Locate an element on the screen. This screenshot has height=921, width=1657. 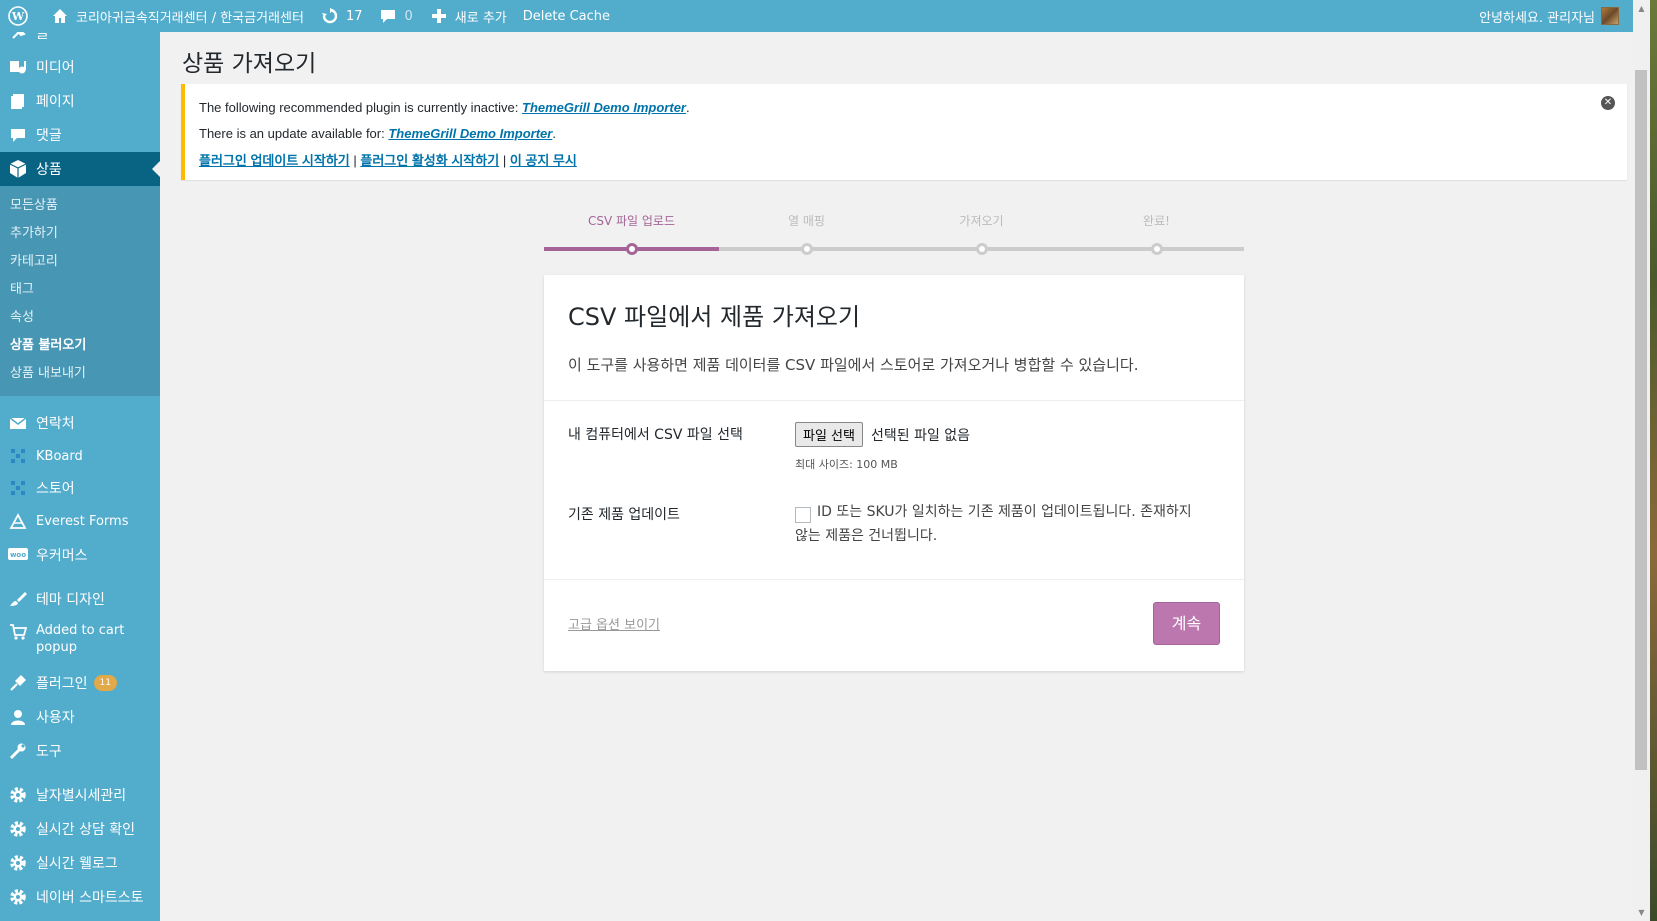
sidebar-item-label: 댓글 is located at coordinates (49, 136).